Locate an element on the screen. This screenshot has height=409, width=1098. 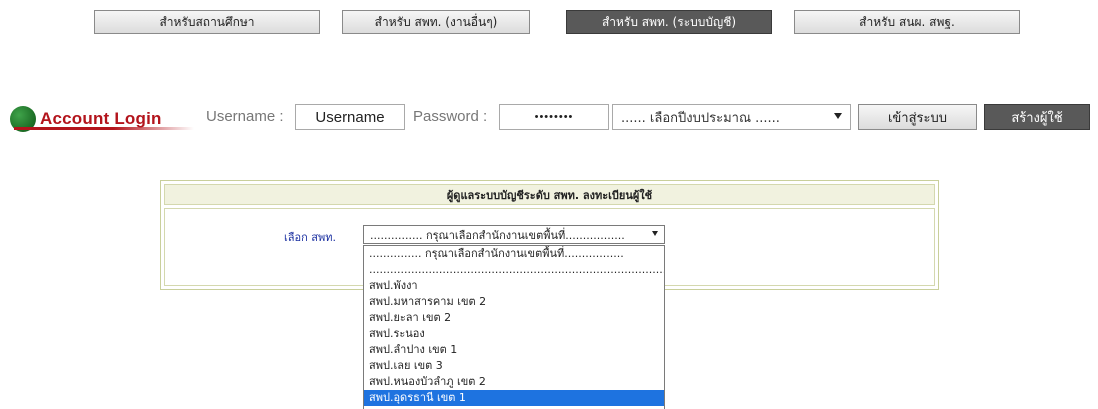
dropdown-option: สพป.ระนอง is located at coordinates (514, 334).